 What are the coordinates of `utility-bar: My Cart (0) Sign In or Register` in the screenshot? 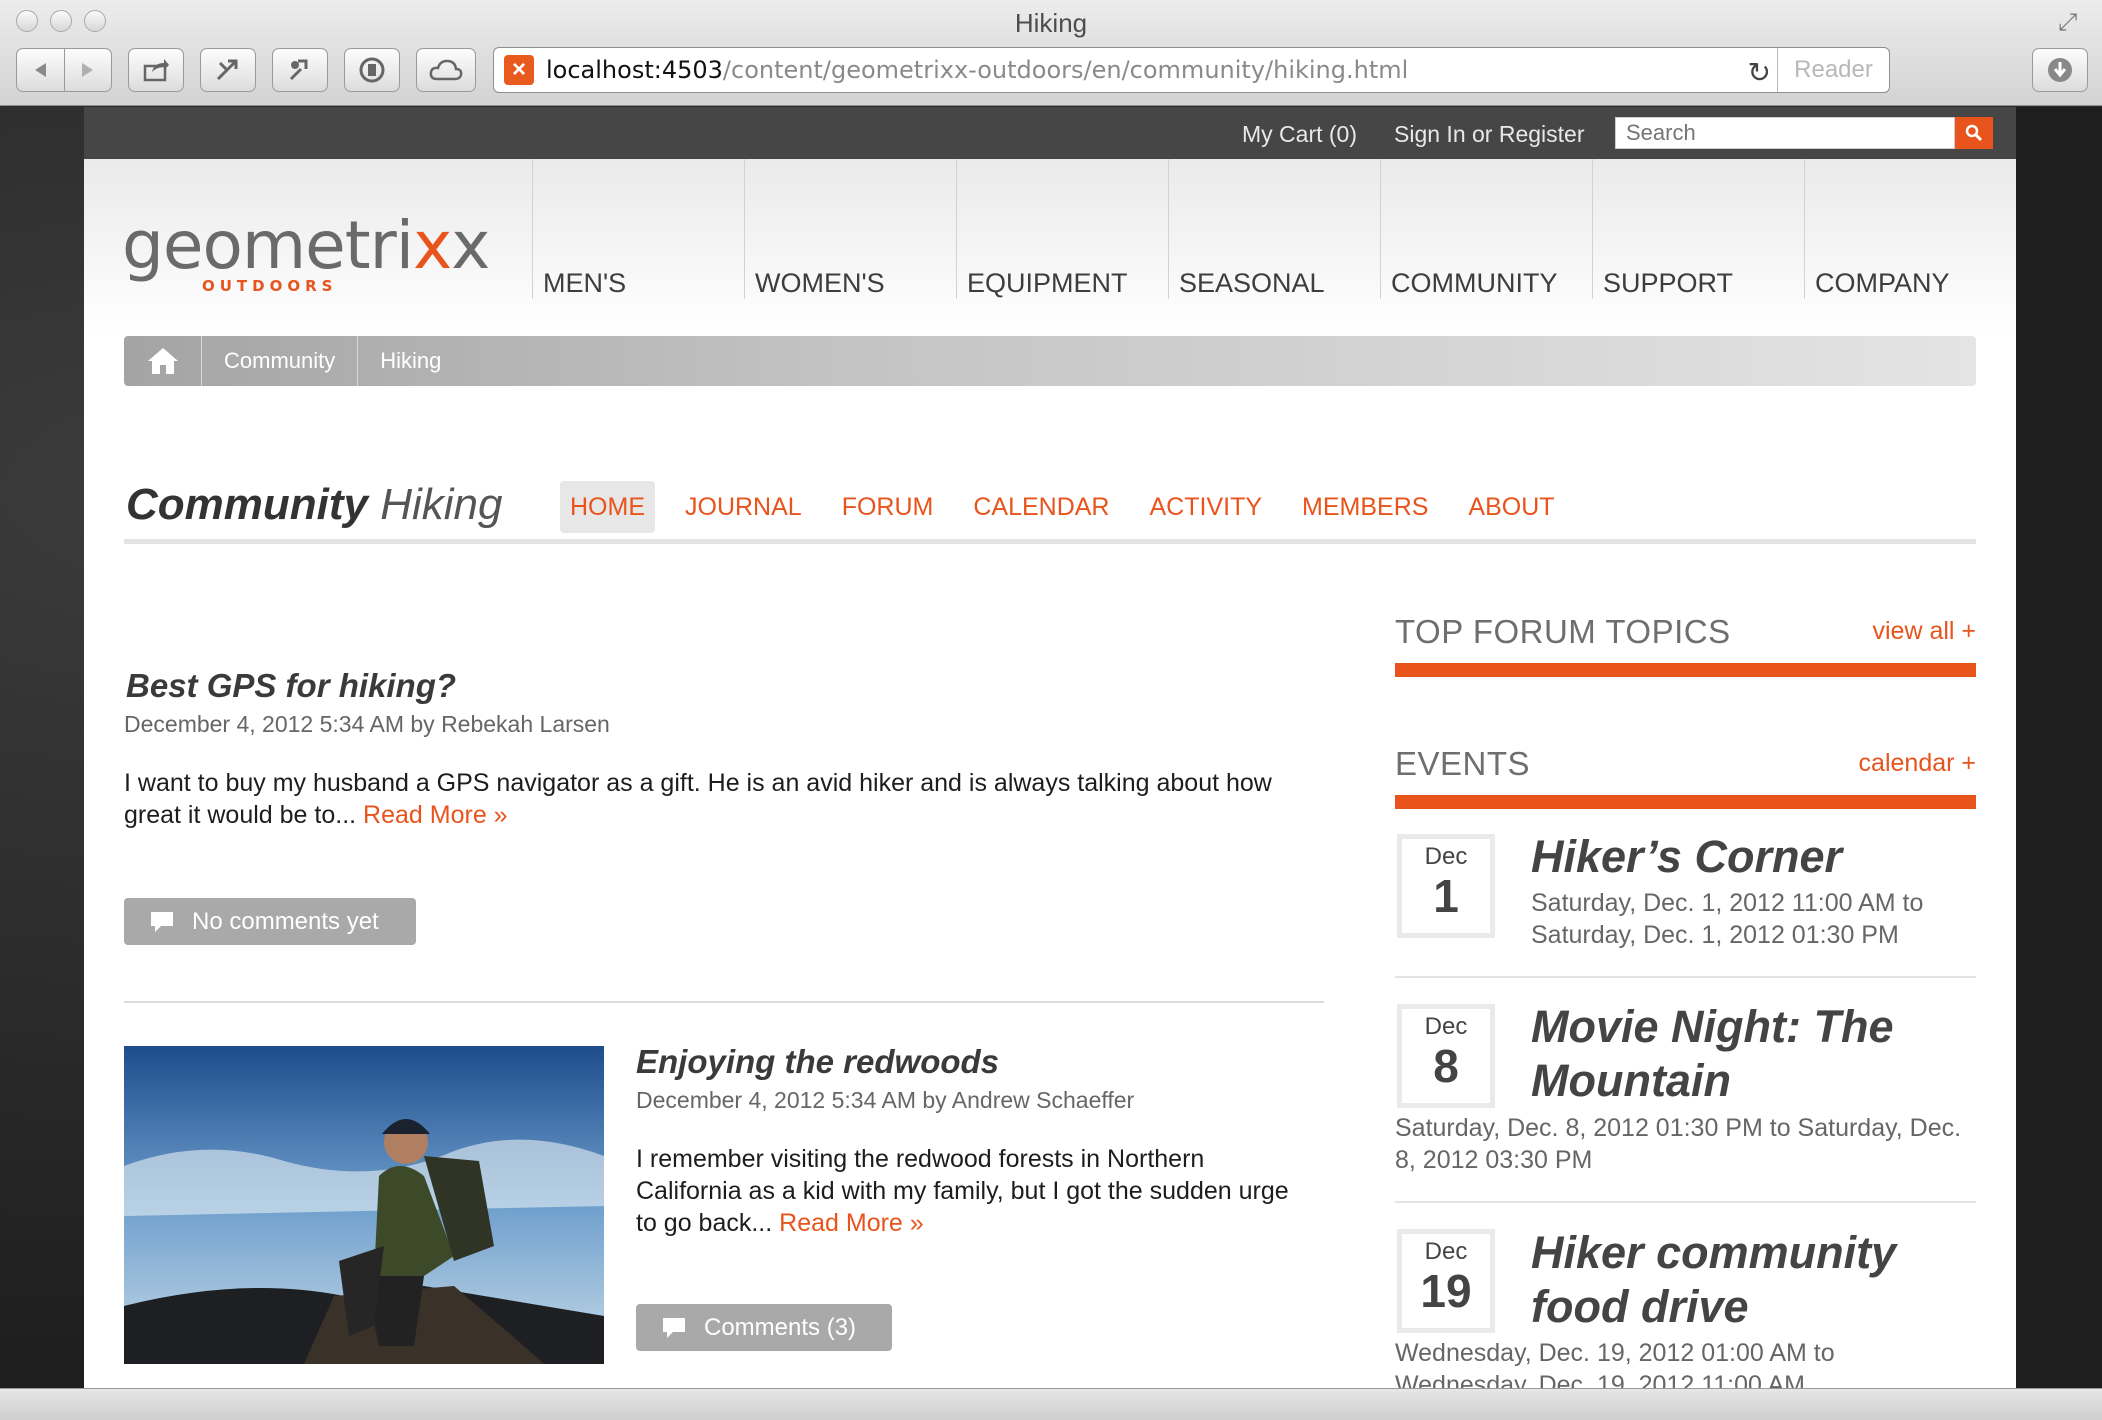 It's located at (1050, 133).